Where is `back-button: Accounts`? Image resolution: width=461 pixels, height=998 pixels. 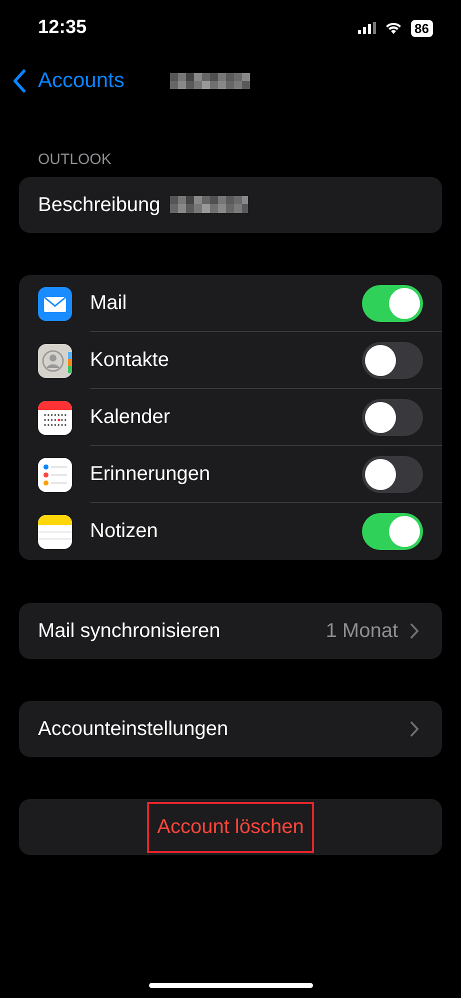 back-button: Accounts is located at coordinates (68, 81).